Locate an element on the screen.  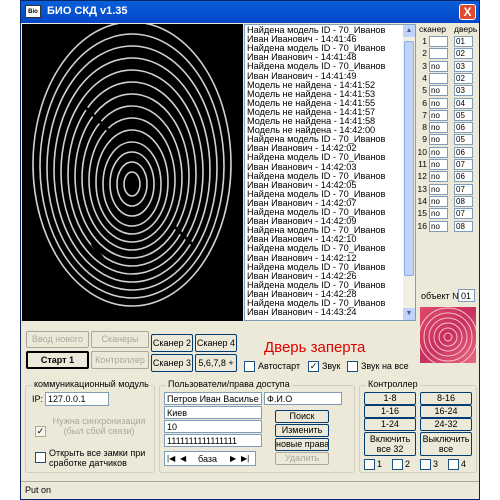
fio-field: Ф.И.О is located at coordinates (303, 398).